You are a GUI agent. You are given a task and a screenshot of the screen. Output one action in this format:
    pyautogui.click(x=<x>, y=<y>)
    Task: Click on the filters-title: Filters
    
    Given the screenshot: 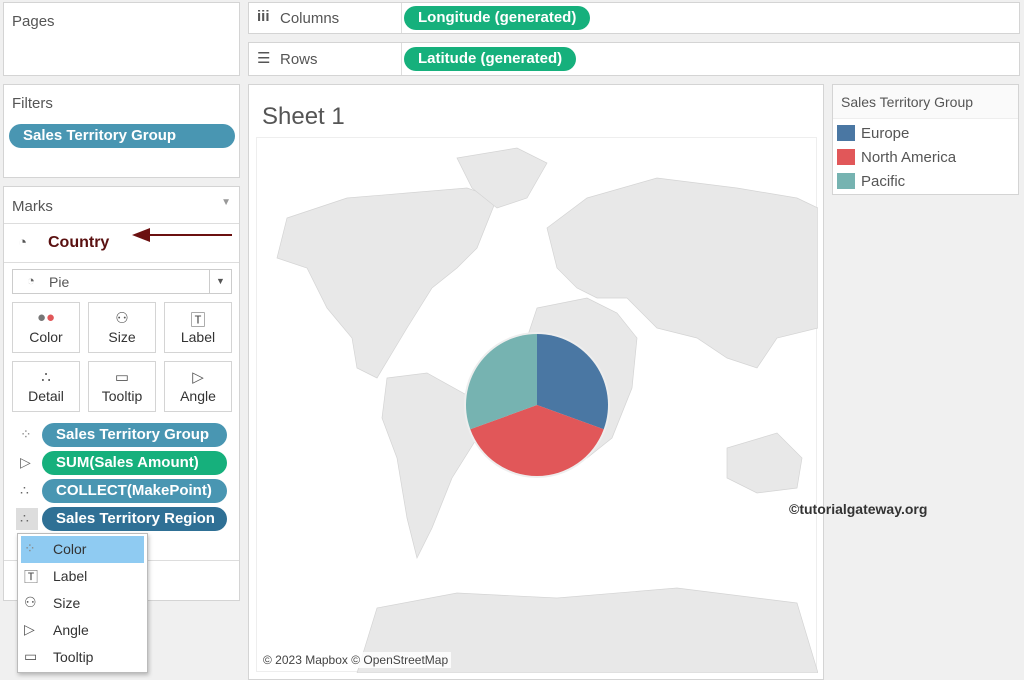 What is the action you would take?
    pyautogui.click(x=32, y=103)
    